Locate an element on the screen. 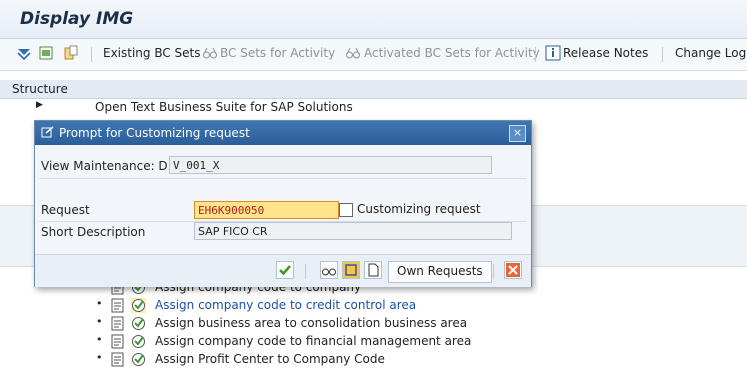 The height and width of the screenshot is (371, 747). bc-sets-for-activity-button: BC Sets for Activity is located at coordinates (277, 53).